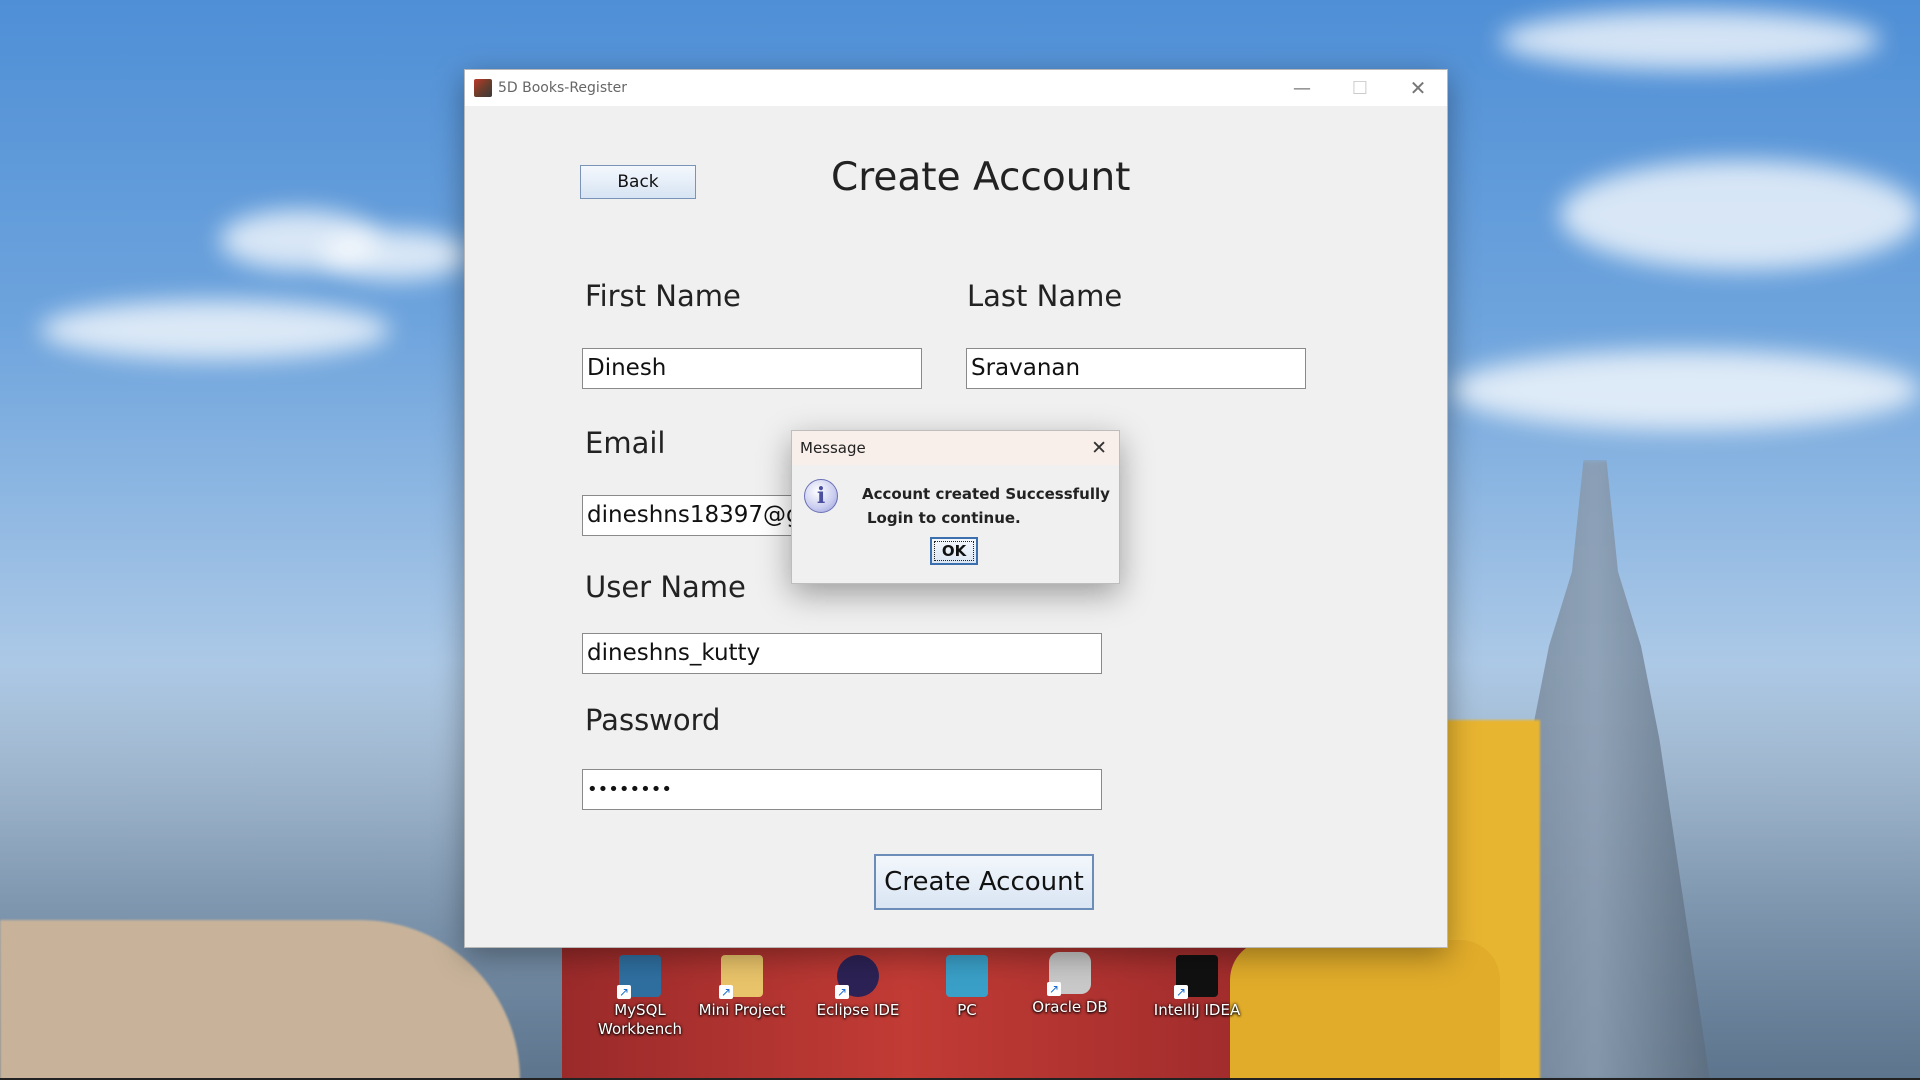  What do you see at coordinates (1360, 88) in the screenshot?
I see `maximize-button: ☐` at bounding box center [1360, 88].